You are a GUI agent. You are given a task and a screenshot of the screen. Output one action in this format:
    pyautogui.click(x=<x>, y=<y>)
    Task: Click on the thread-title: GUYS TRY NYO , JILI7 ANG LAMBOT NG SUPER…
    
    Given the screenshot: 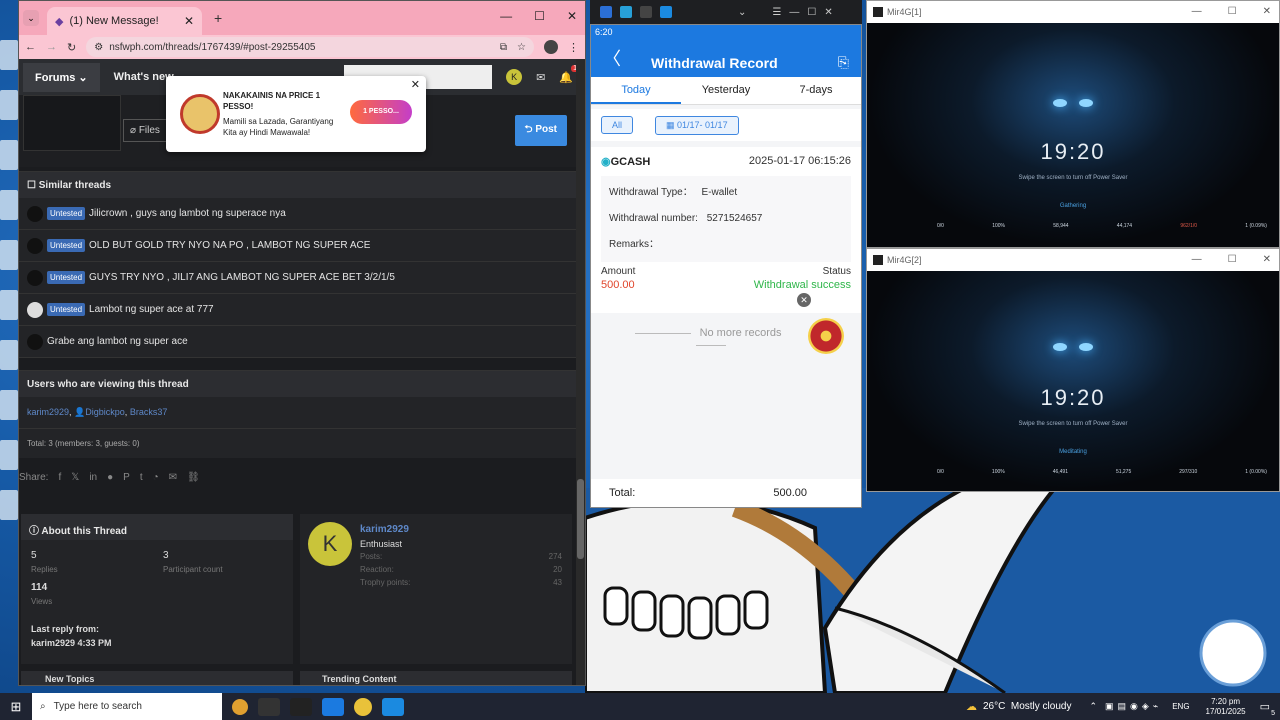 What is the action you would take?
    pyautogui.click(x=242, y=277)
    